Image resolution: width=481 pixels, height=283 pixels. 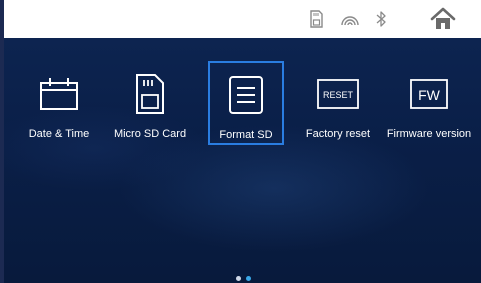 What do you see at coordinates (248, 278) in the screenshot?
I see `page-dot-2-active` at bounding box center [248, 278].